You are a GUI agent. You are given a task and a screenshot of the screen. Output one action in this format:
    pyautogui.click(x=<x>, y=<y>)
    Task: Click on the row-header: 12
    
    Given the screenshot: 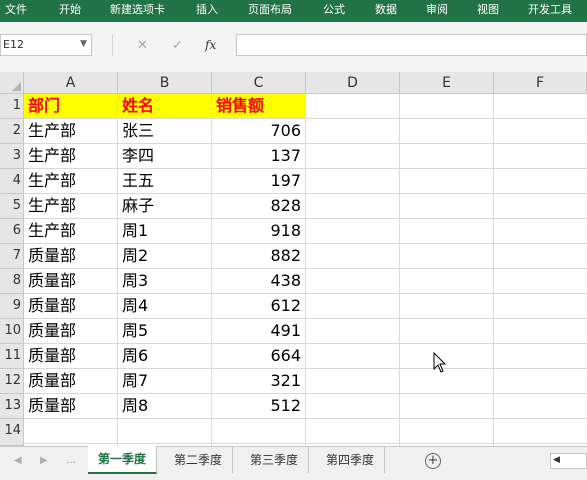 What is the action you would take?
    pyautogui.click(x=12, y=381)
    